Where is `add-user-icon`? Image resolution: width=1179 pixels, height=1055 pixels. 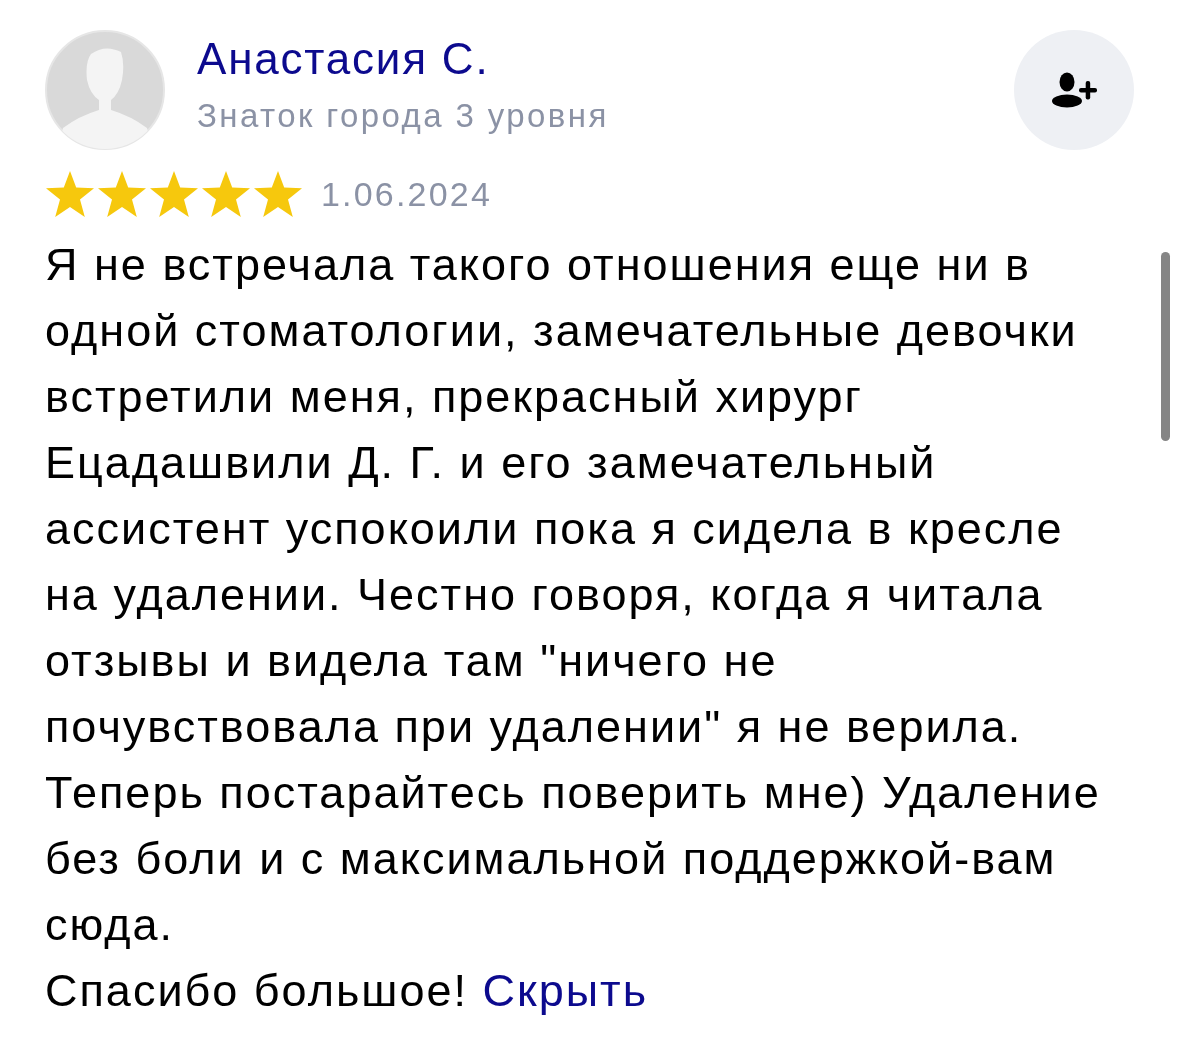
add-user-icon is located at coordinates (1074, 90).